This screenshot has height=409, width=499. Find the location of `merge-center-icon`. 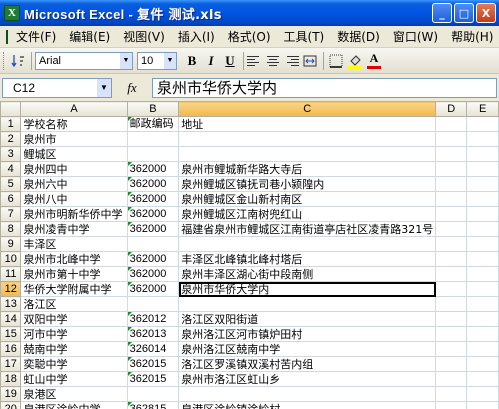

merge-center-icon is located at coordinates (310, 61).